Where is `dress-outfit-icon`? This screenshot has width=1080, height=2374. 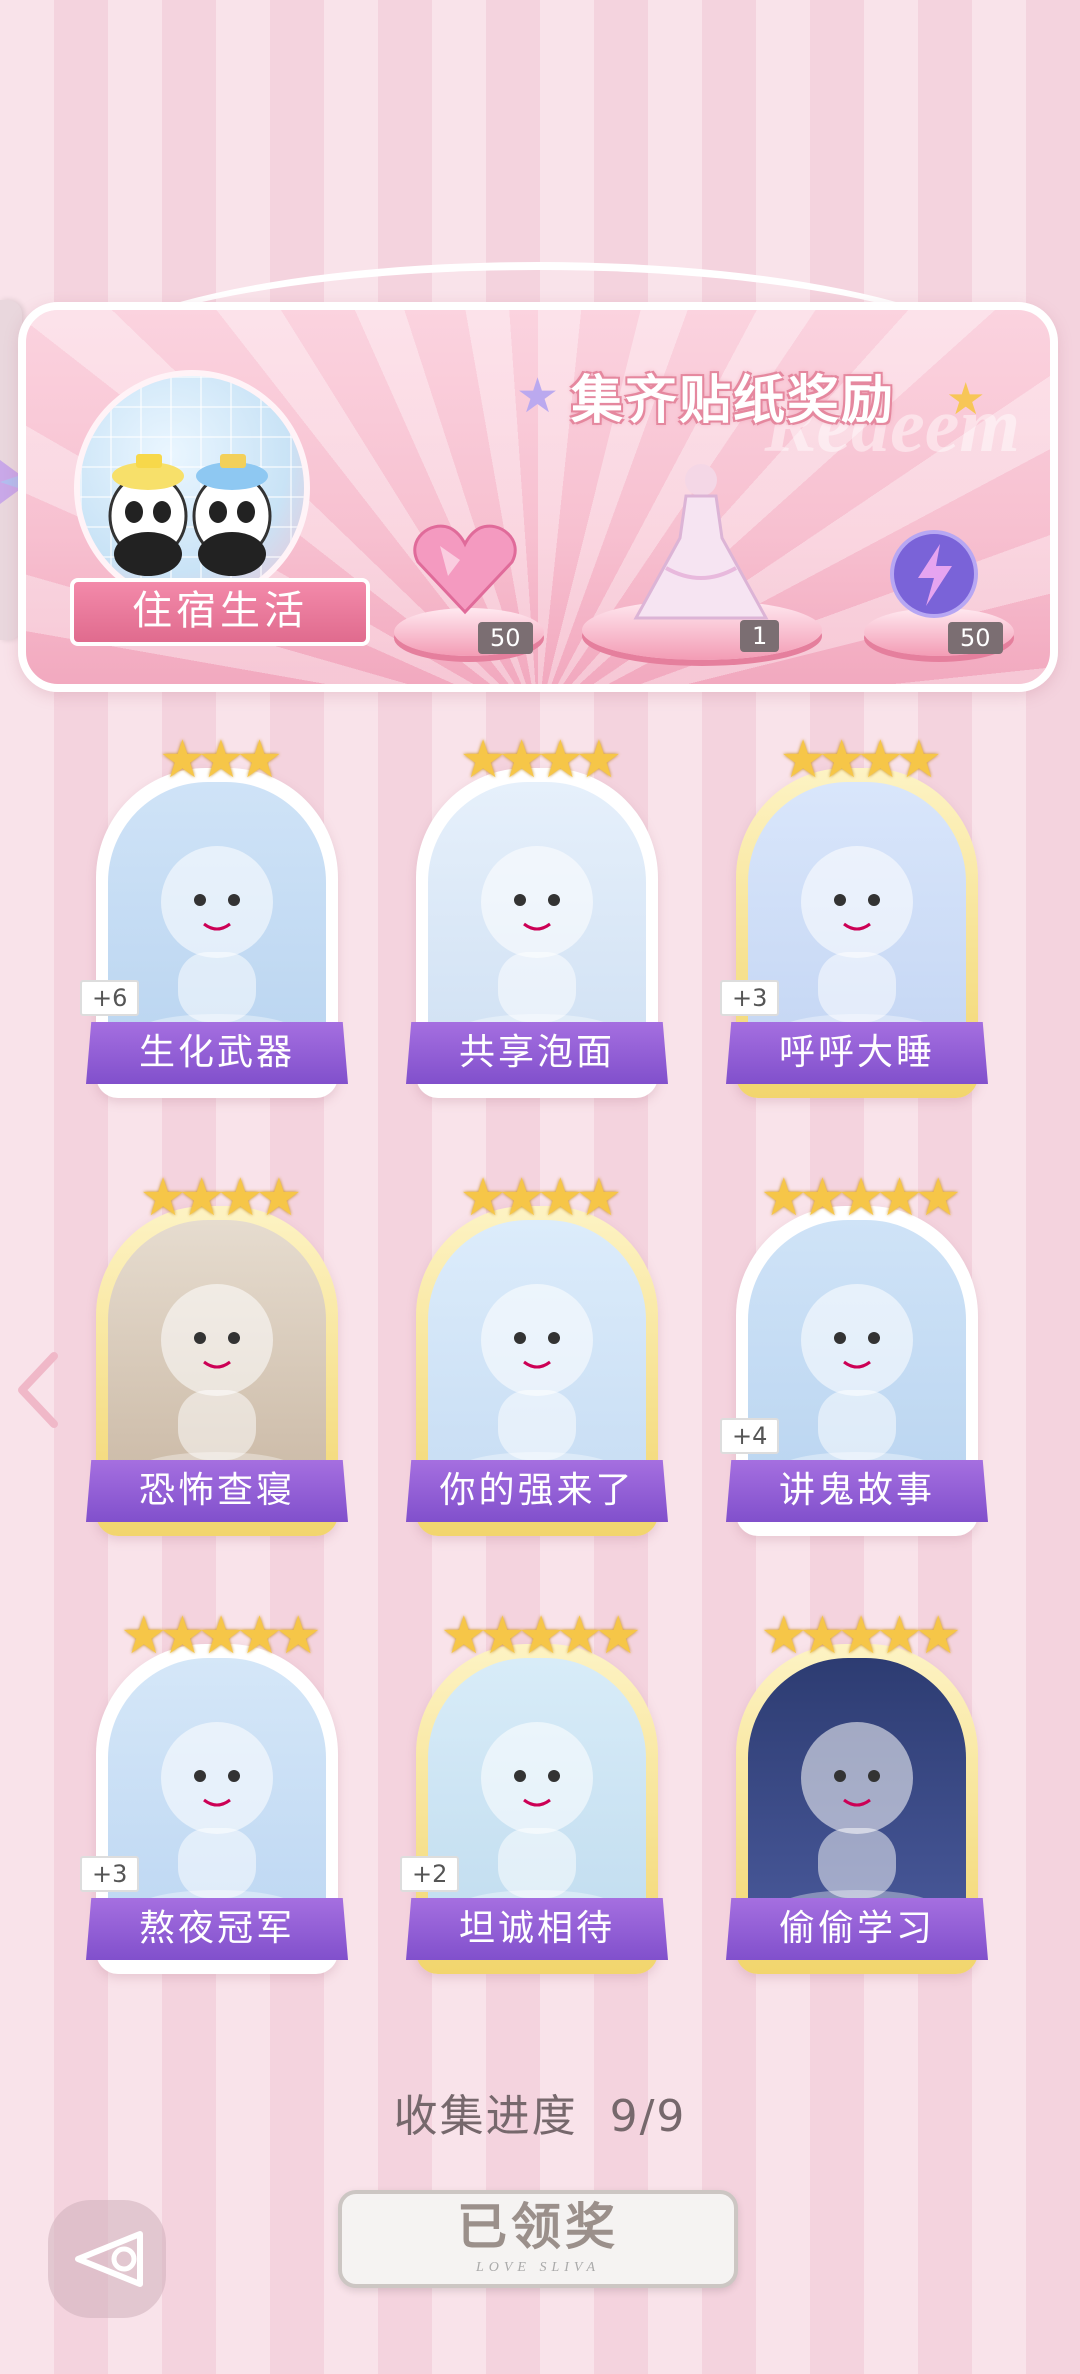 dress-outfit-icon is located at coordinates (701, 542).